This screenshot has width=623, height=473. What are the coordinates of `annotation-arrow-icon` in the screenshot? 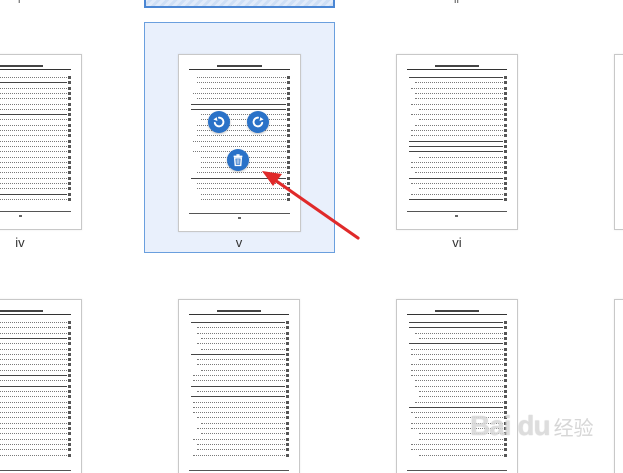 It's located at (311, 205).